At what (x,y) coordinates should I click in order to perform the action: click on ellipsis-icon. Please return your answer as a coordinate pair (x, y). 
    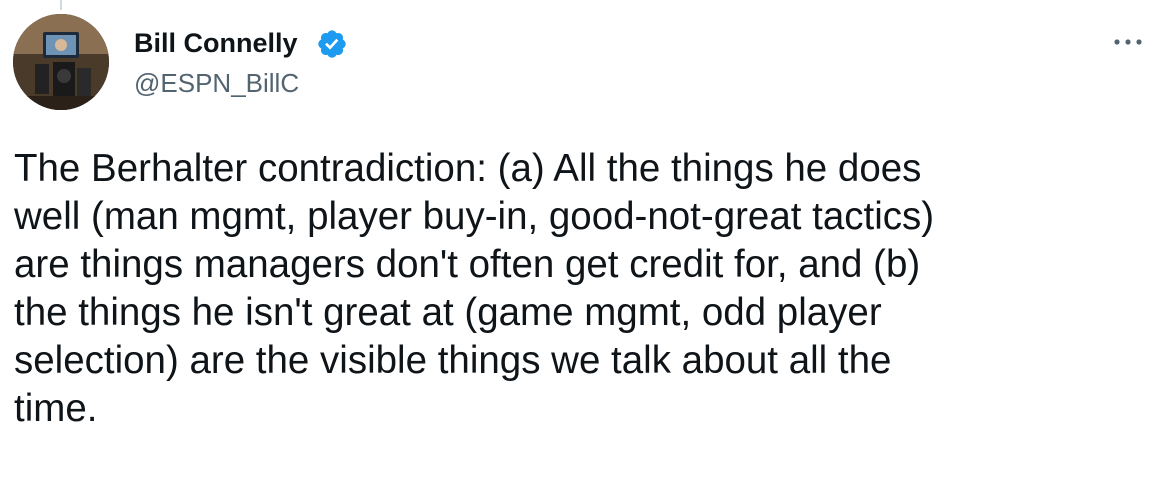
    Looking at the image, I should click on (1128, 42).